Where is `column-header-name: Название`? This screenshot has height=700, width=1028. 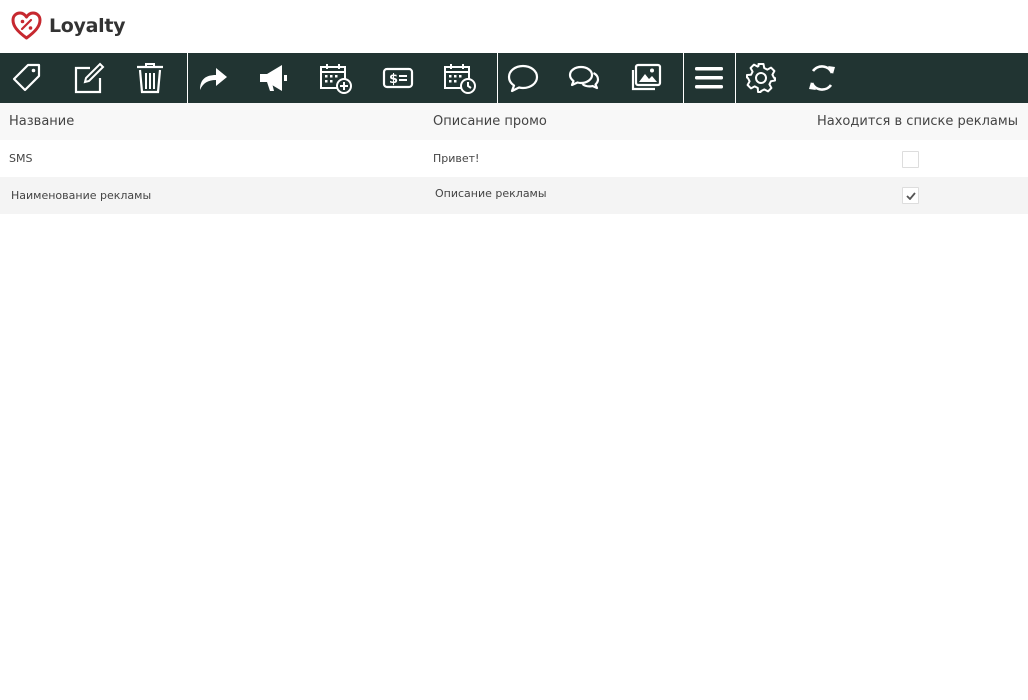 column-header-name: Название is located at coordinates (41, 121).